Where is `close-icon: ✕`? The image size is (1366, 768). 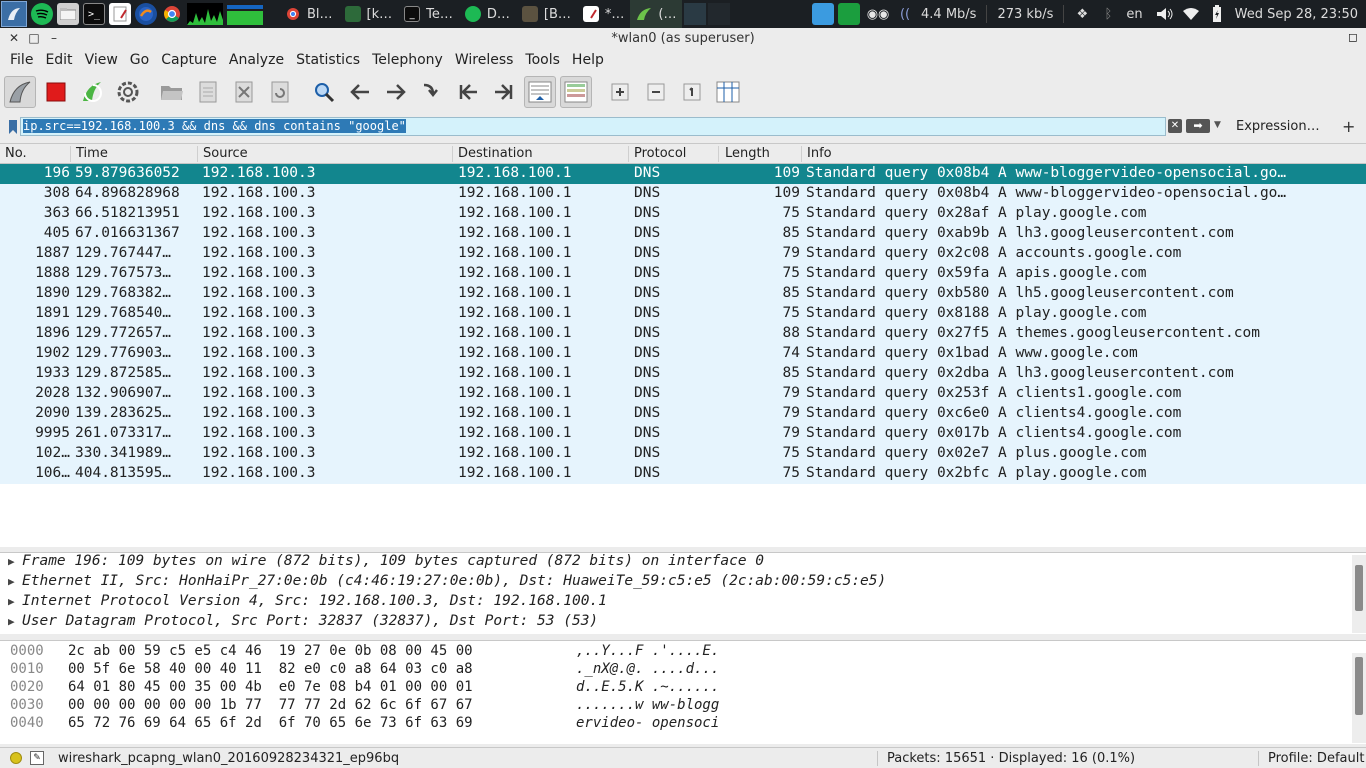 close-icon: ✕ is located at coordinates (14, 38).